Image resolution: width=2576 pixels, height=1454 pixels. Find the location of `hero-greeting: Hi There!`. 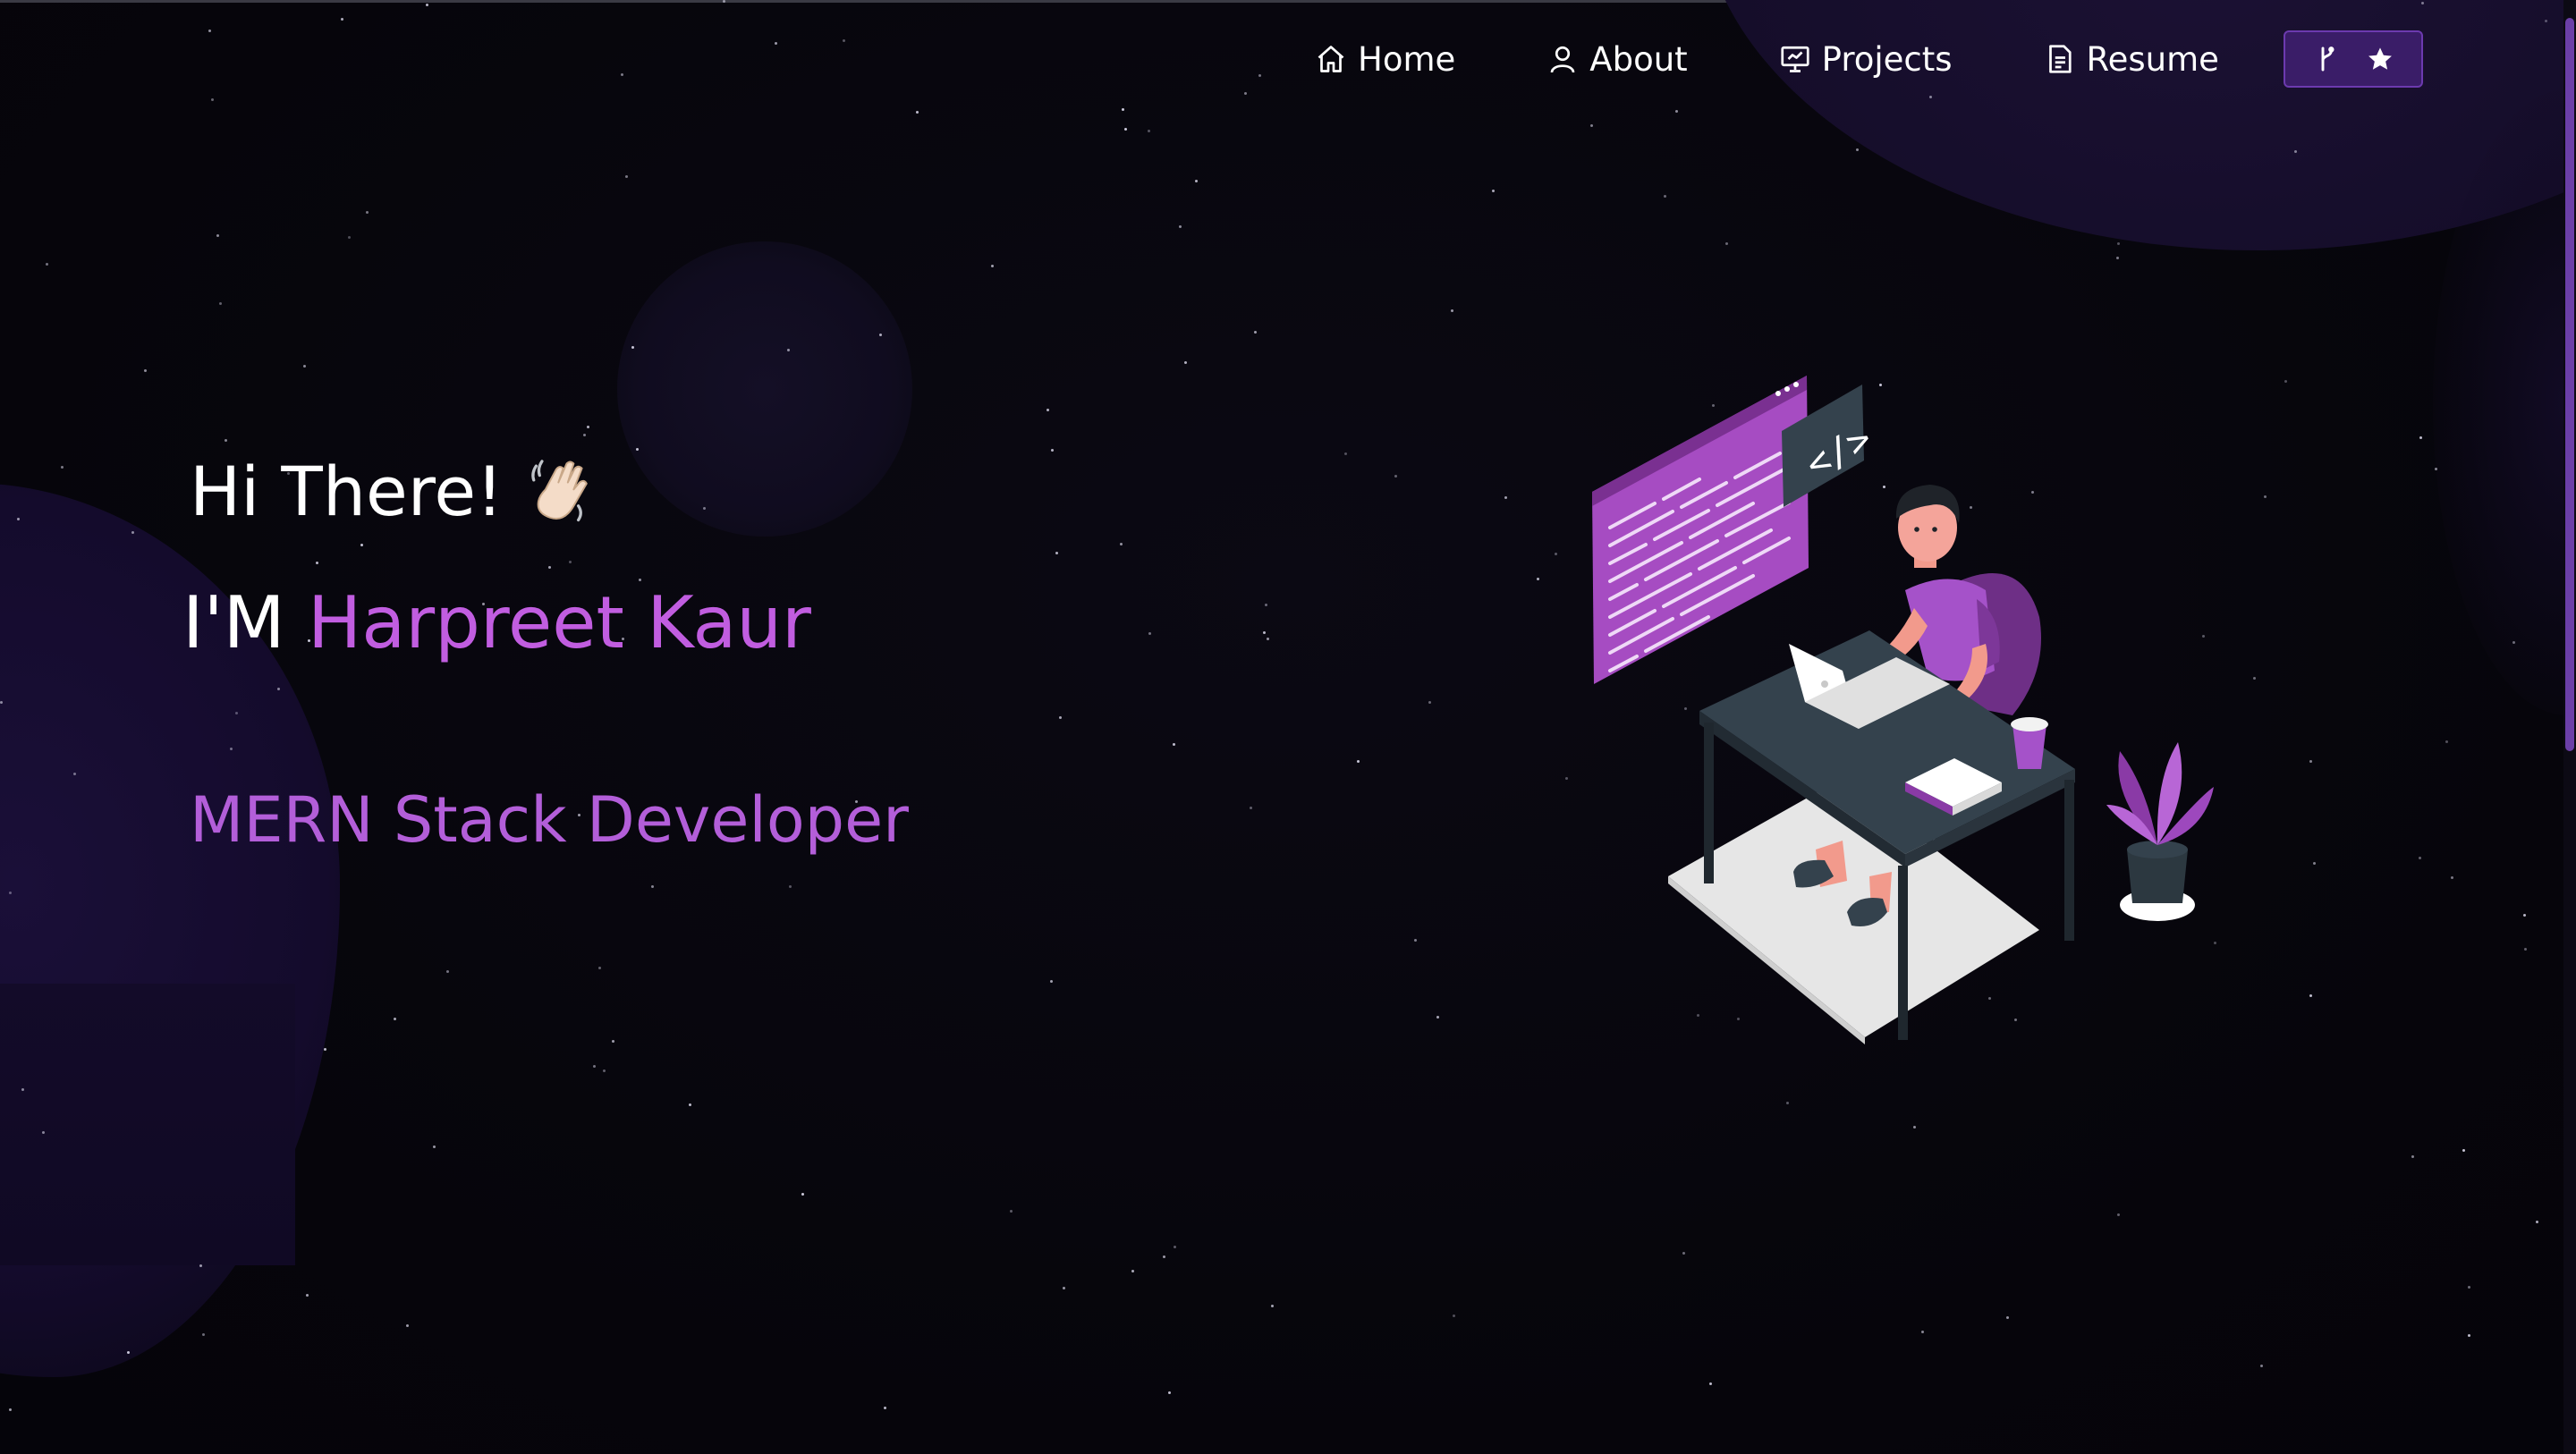

hero-greeting: Hi There! is located at coordinates (392, 491).